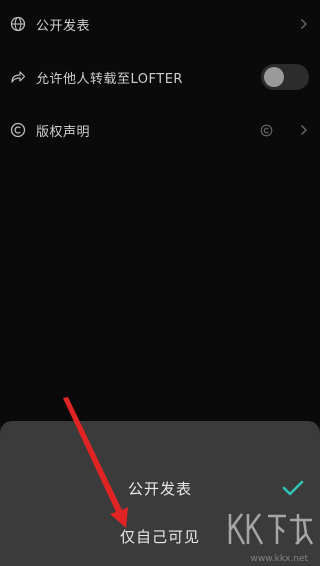 This screenshot has height=566, width=320. What do you see at coordinates (266, 130) in the screenshot?
I see `copyright-small-icon` at bounding box center [266, 130].